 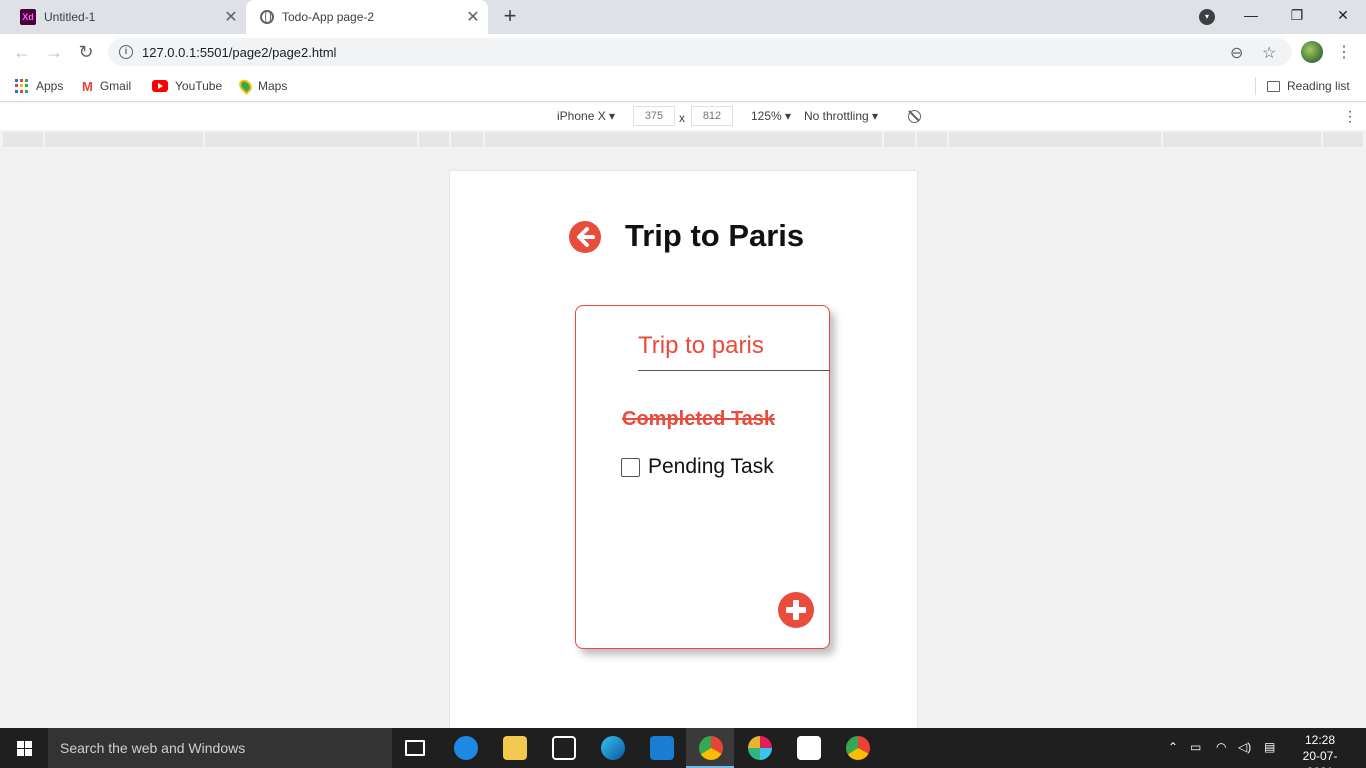 What do you see at coordinates (199, 86) in the screenshot?
I see `bookmark-label: YouTube` at bounding box center [199, 86].